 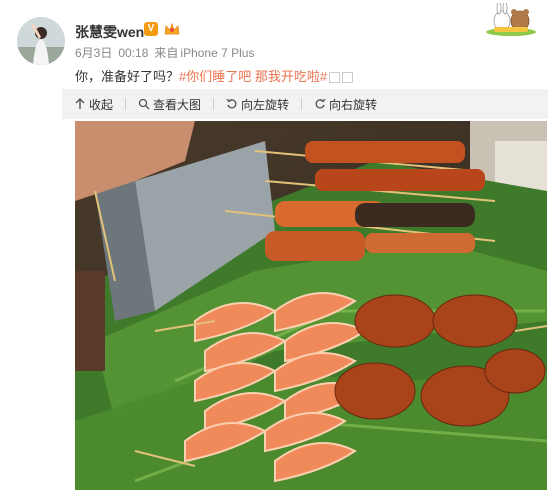 What do you see at coordinates (253, 76) in the screenshot?
I see `post-hashtag: #你们睡了吧 那我开吃啦#` at bounding box center [253, 76].